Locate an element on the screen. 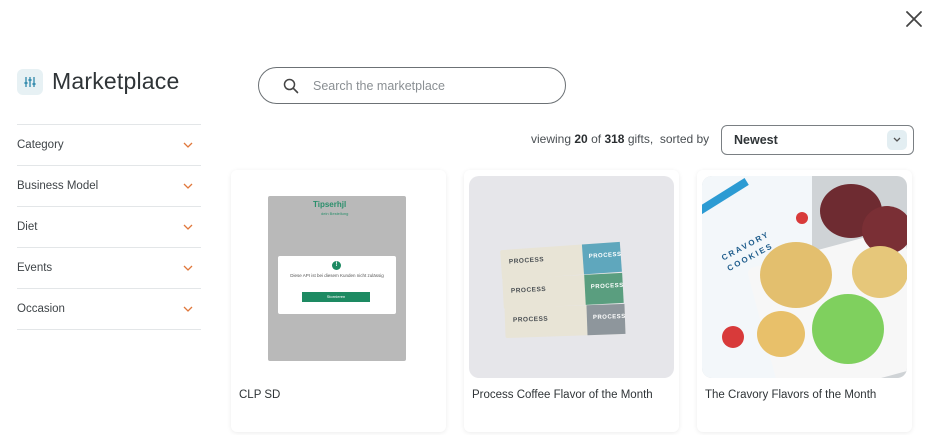 Image resolution: width=933 pixels, height=435 pixels. search-input is located at coordinates (423, 85).